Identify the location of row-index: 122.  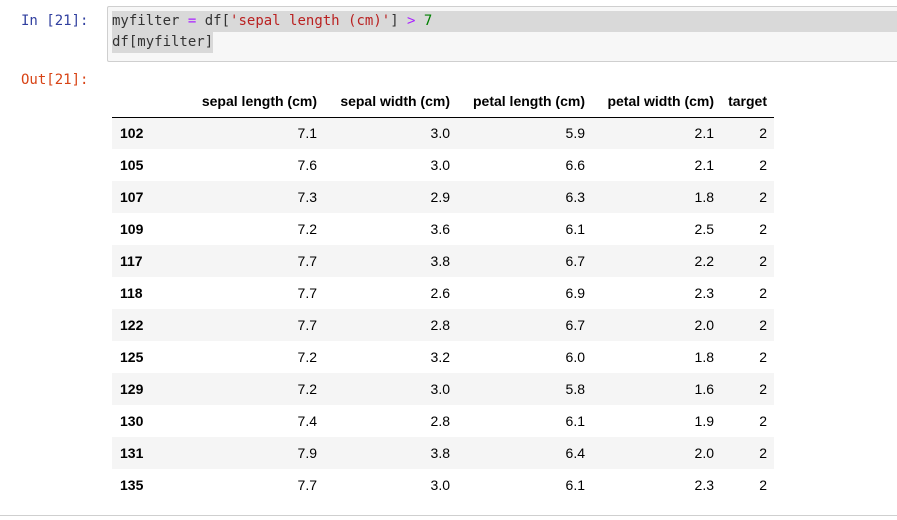
(132, 325).